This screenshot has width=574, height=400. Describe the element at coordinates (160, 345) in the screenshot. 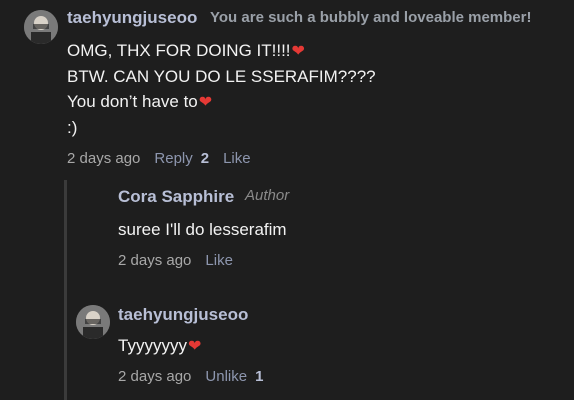

I see `reply-text: Tyyyyyyy❤` at that location.